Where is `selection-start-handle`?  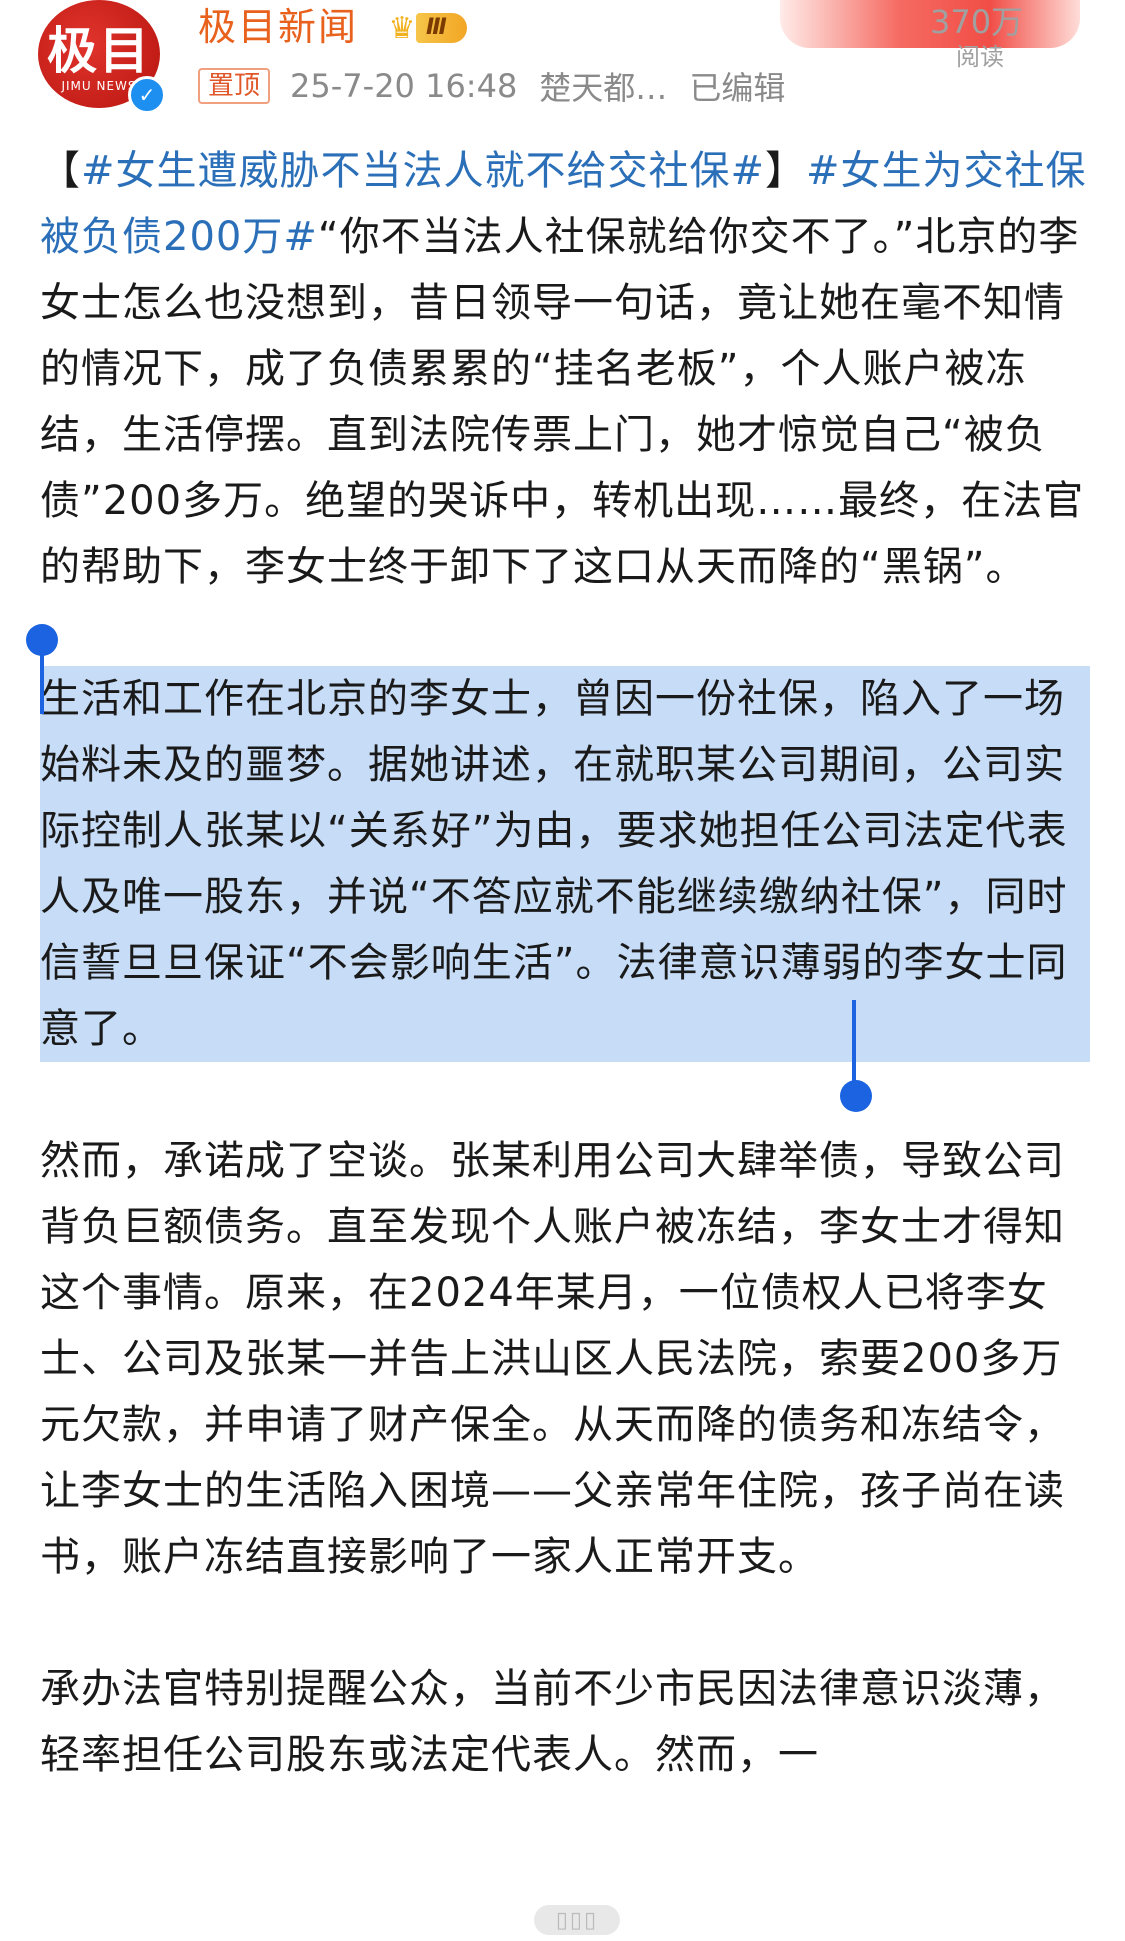
selection-start-handle is located at coordinates (42, 679).